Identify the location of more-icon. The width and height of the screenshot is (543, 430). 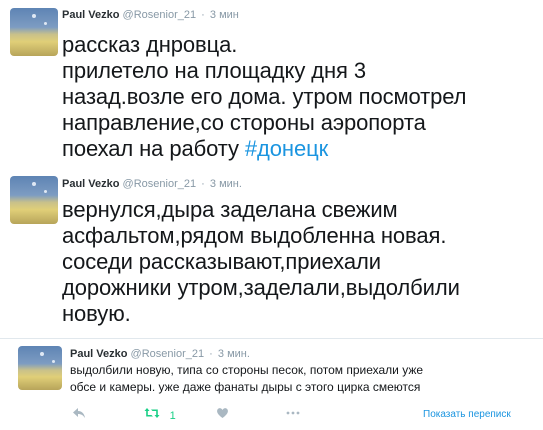
(293, 415).